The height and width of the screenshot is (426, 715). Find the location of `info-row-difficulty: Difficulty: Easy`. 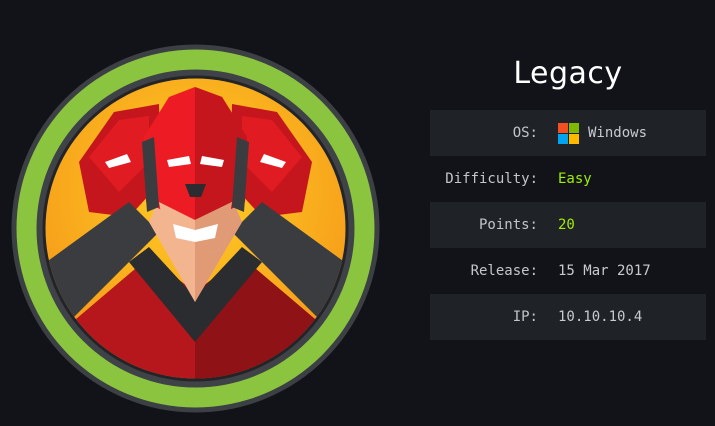

info-row-difficulty: Difficulty: Easy is located at coordinates (568, 179).